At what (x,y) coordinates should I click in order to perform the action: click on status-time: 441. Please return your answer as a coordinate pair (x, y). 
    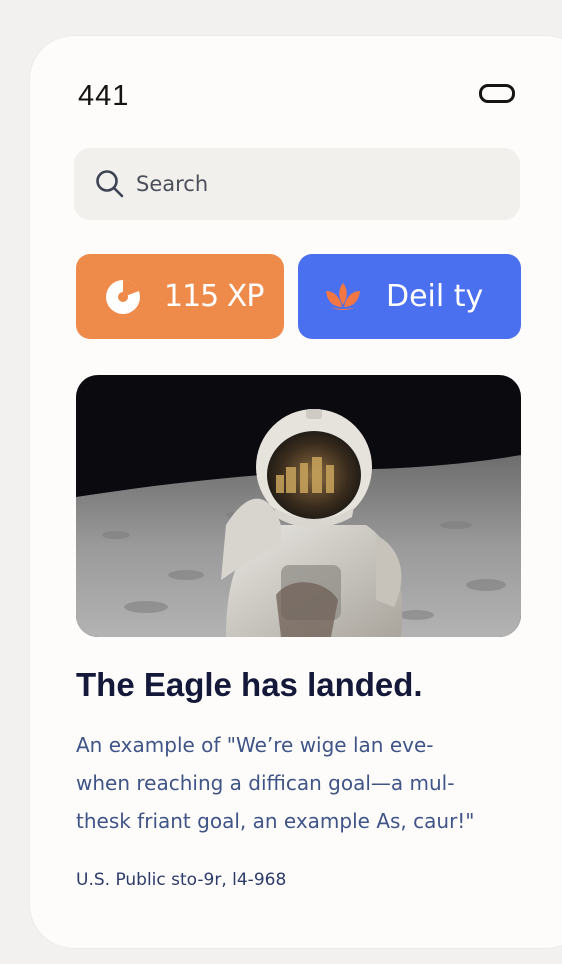
    Looking at the image, I should click on (104, 96).